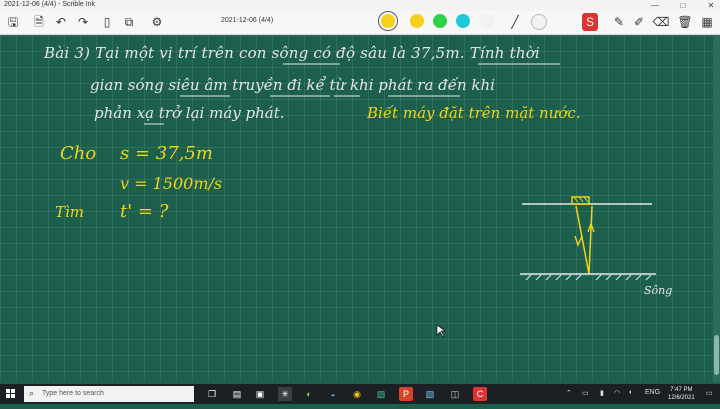  Describe the element at coordinates (590, 240) in the screenshot. I see `wave-path-up` at that location.